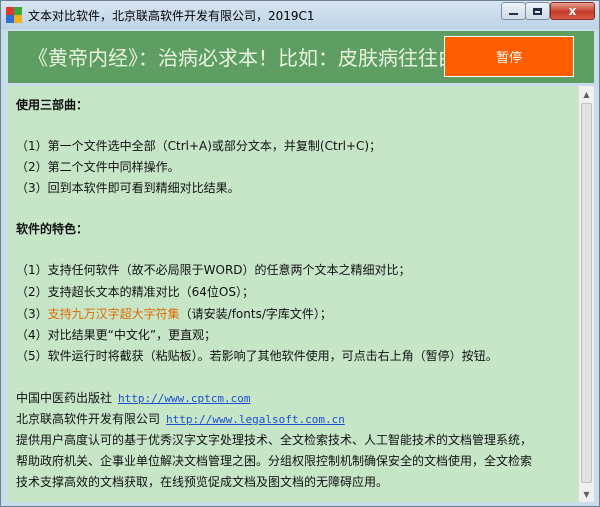 This screenshot has width=600, height=507. Describe the element at coordinates (213, 270) in the screenshot. I see `feature-1: （1）支持任何软件（故不必局限于WORD）的任意两个文本之精细对比；` at that location.